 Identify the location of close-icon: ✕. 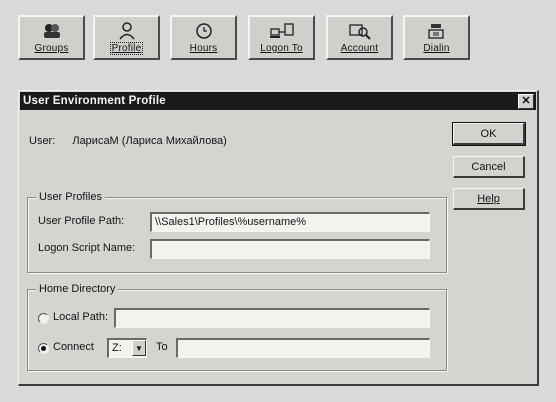
(526, 101).